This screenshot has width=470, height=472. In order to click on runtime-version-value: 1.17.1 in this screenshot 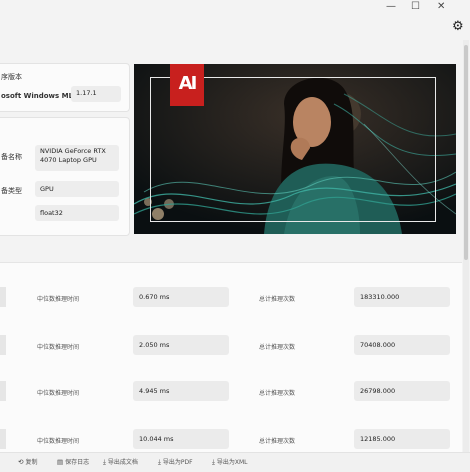, I will do `click(96, 94)`.